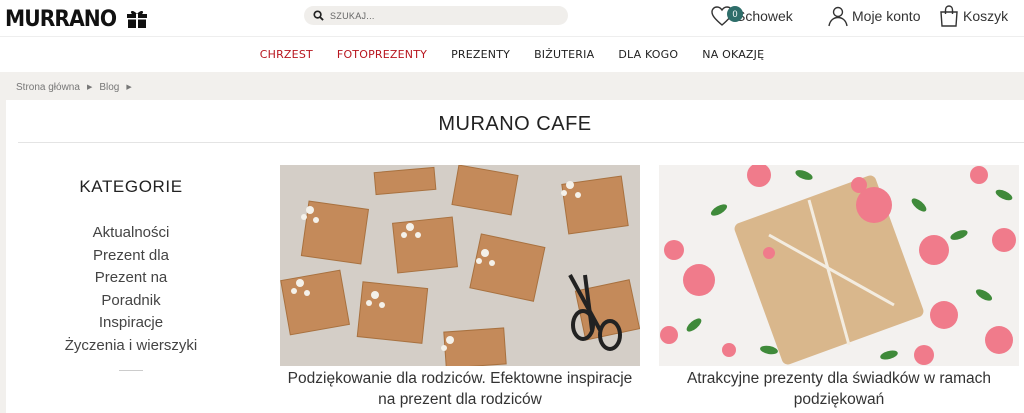 The image size is (1024, 413). What do you see at coordinates (61, 19) in the screenshot?
I see `logo-text: MURRANO` at bounding box center [61, 19].